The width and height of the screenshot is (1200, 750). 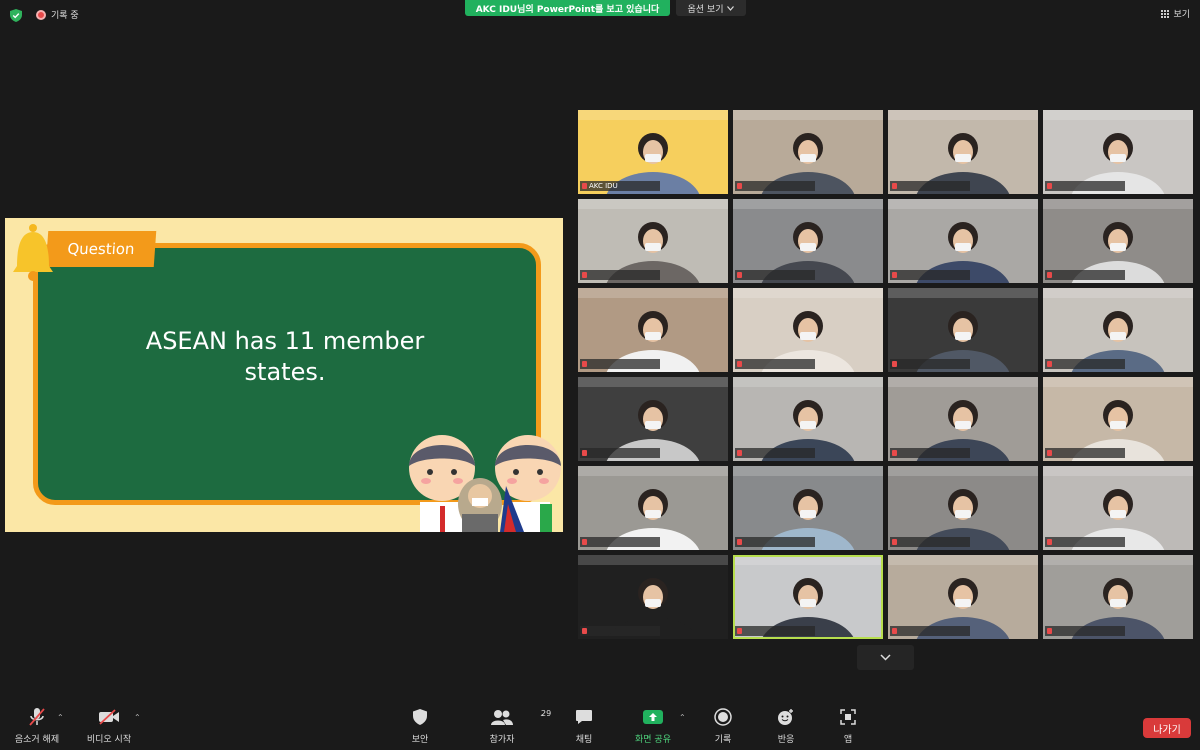 I want to click on participant-name: AKC IDU, so click(x=603, y=186).